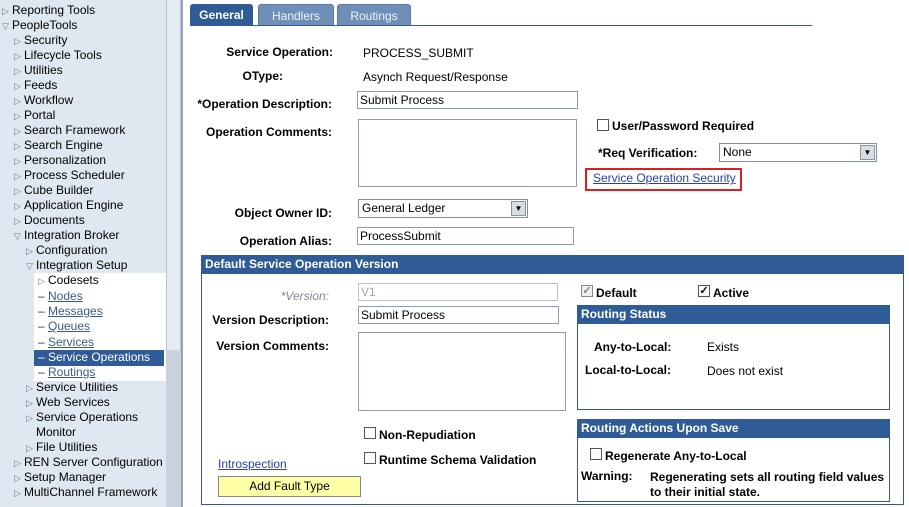 The height and width of the screenshot is (507, 909). What do you see at coordinates (63, 145) in the screenshot?
I see `nav-item-label: Search Engine` at bounding box center [63, 145].